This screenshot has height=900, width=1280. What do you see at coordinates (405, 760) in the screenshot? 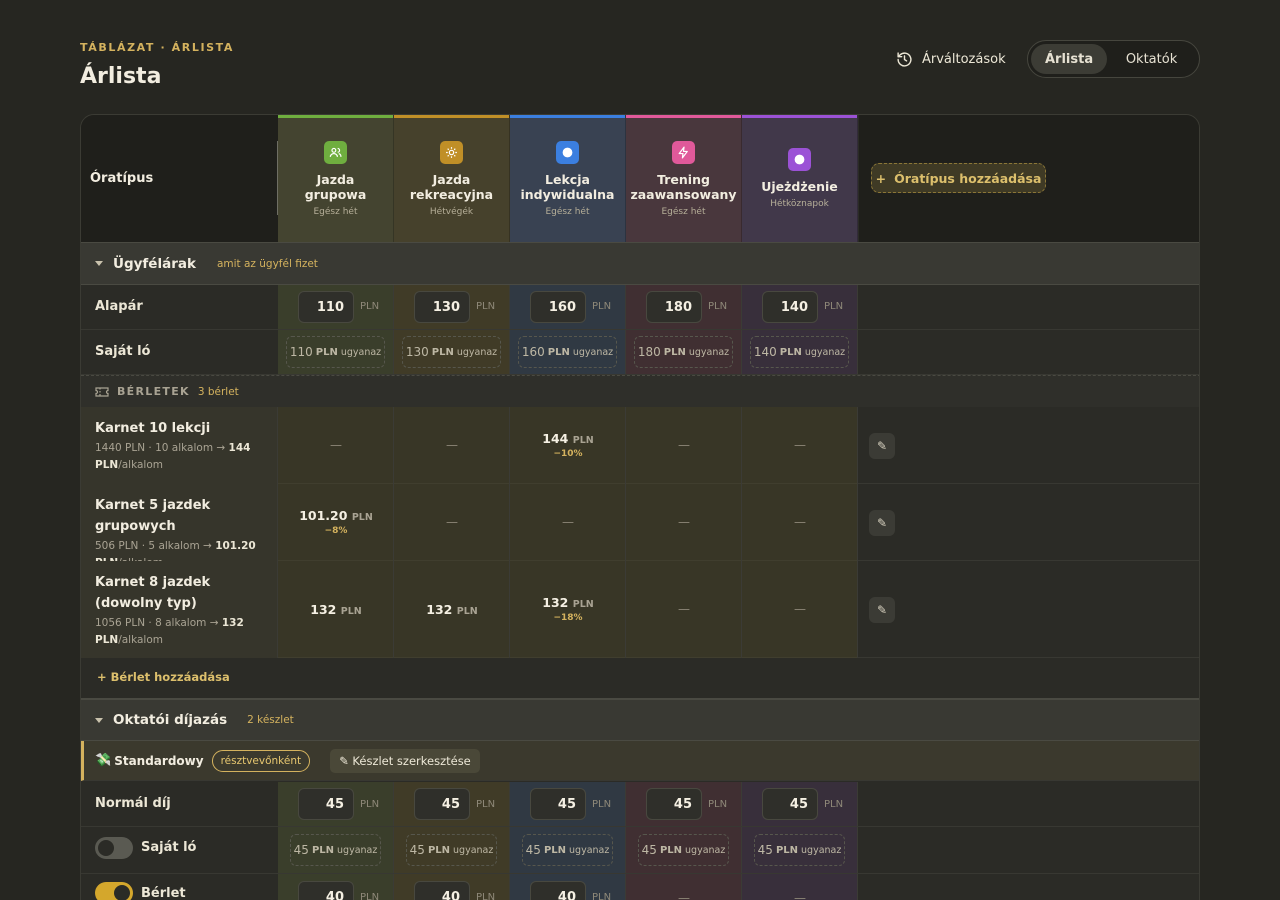
I see `edit-set-button: ✎ Készlet szerkesztése` at bounding box center [405, 760].